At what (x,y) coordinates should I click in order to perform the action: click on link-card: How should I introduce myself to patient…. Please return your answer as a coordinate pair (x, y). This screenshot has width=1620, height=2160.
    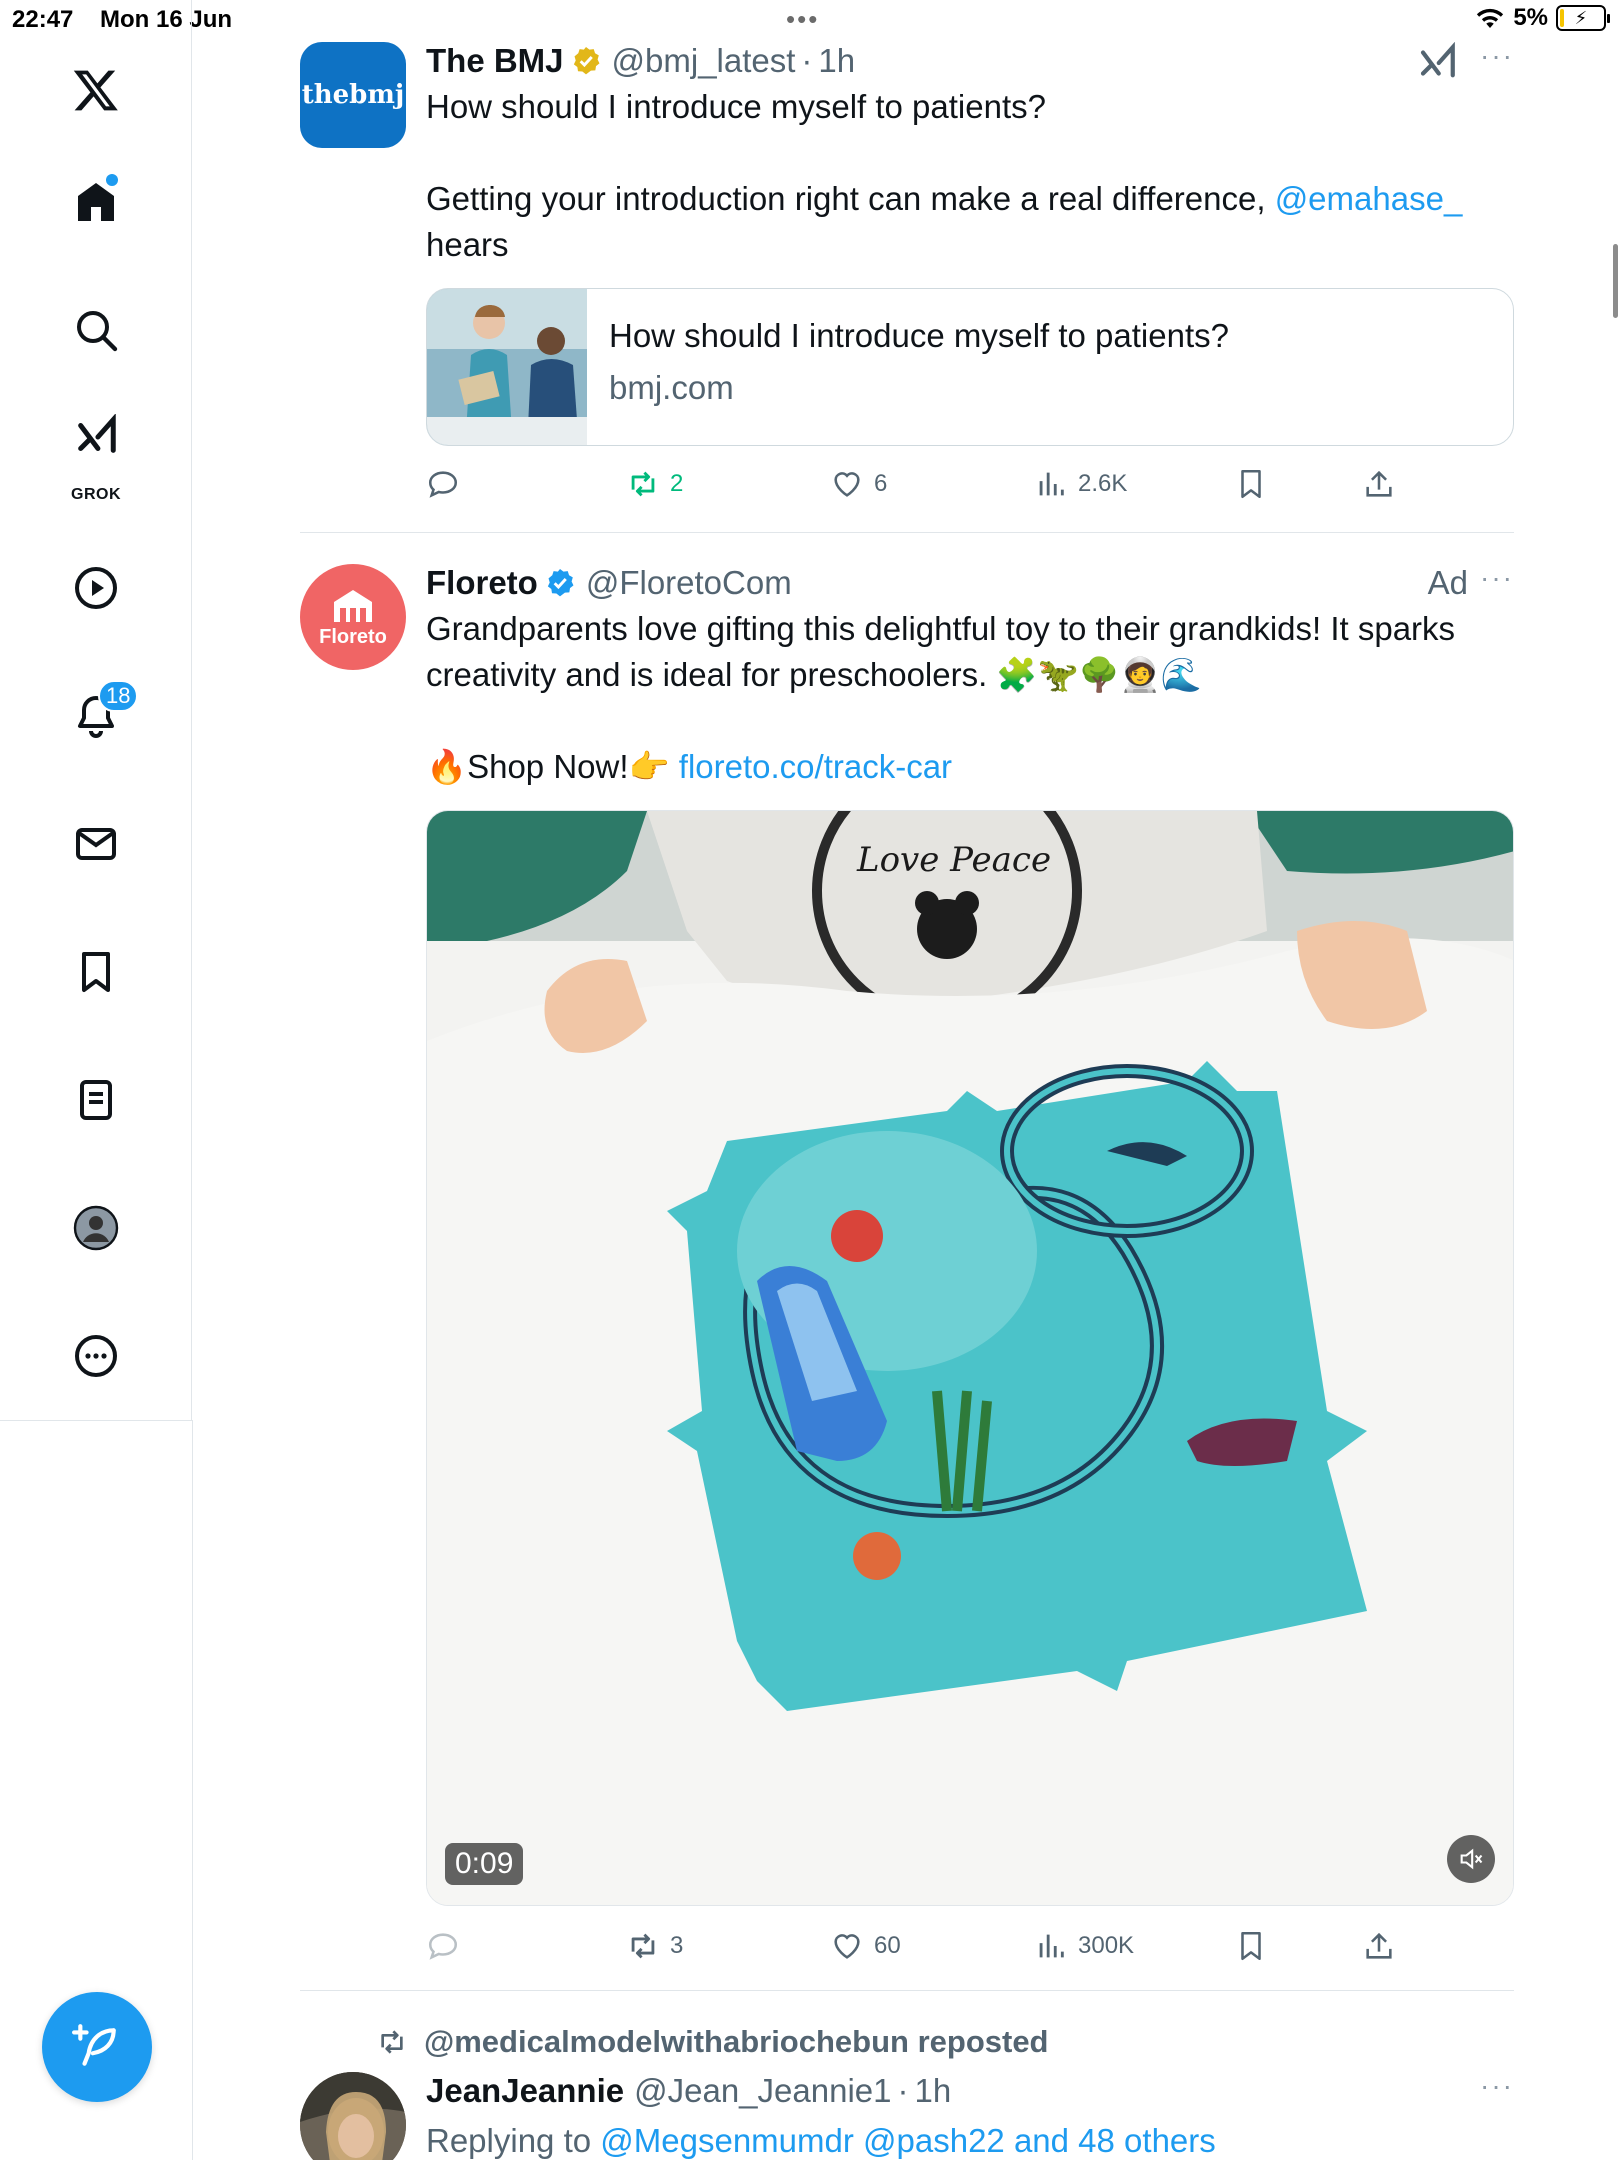
    Looking at the image, I should click on (970, 367).